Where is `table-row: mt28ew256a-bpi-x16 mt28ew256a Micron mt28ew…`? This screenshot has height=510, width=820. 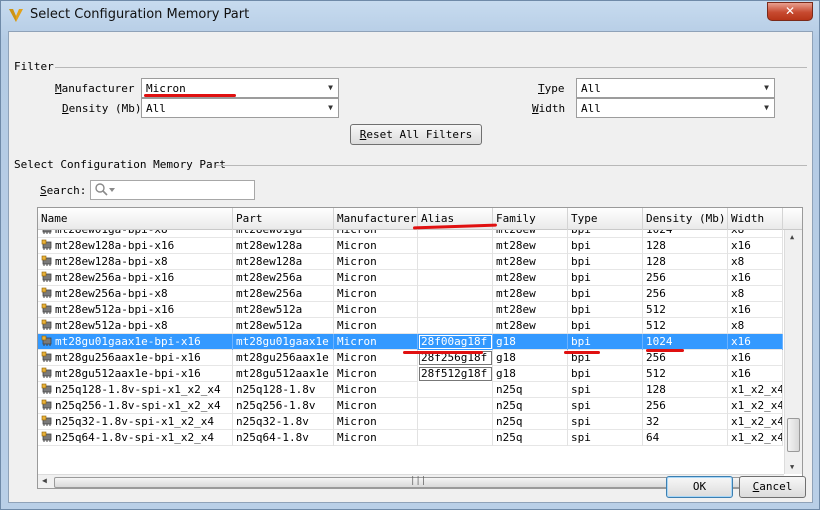 table-row: mt28ew256a-bpi-x16 mt28ew256a Micron mt28ew… is located at coordinates (410, 278).